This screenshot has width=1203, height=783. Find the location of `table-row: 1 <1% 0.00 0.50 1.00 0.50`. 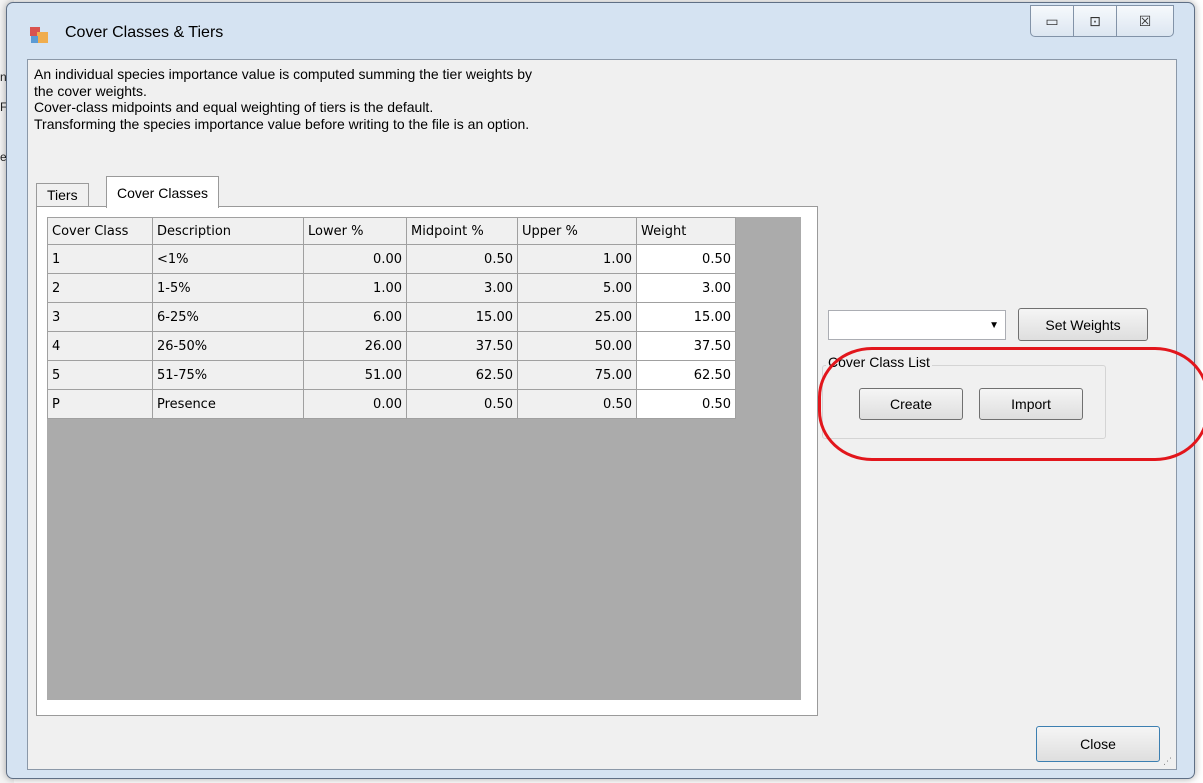

table-row: 1 <1% 0.00 0.50 1.00 0.50 is located at coordinates (391, 259).